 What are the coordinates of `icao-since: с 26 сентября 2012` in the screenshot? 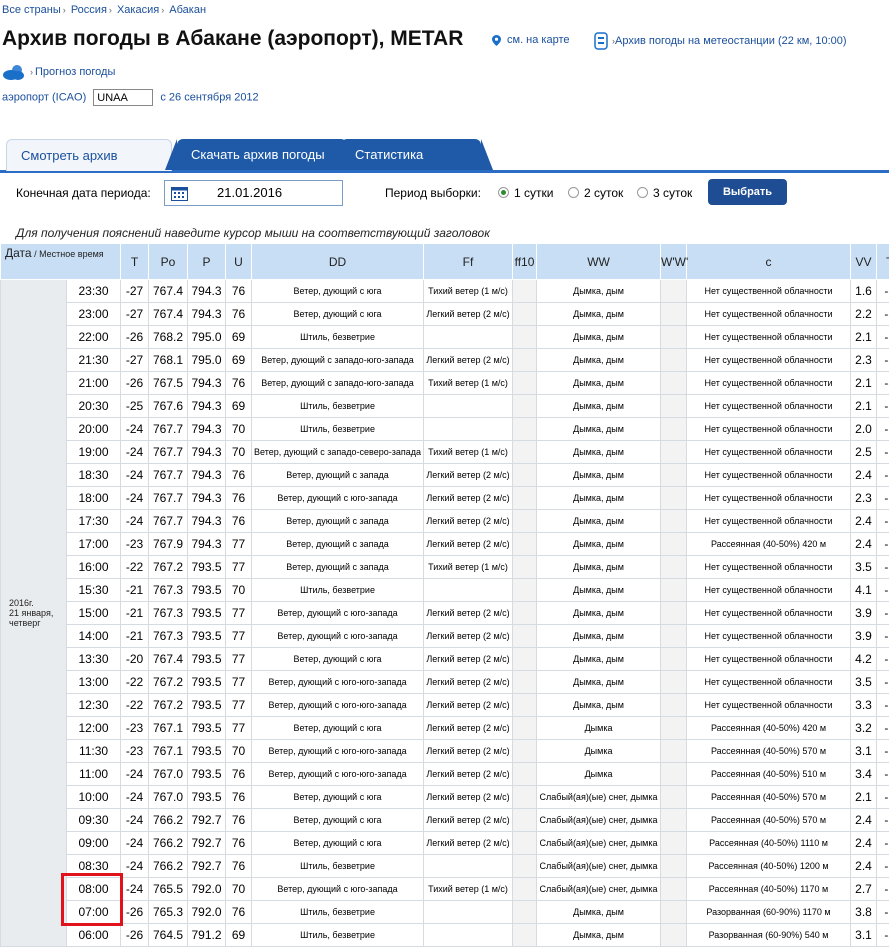 It's located at (209, 97).